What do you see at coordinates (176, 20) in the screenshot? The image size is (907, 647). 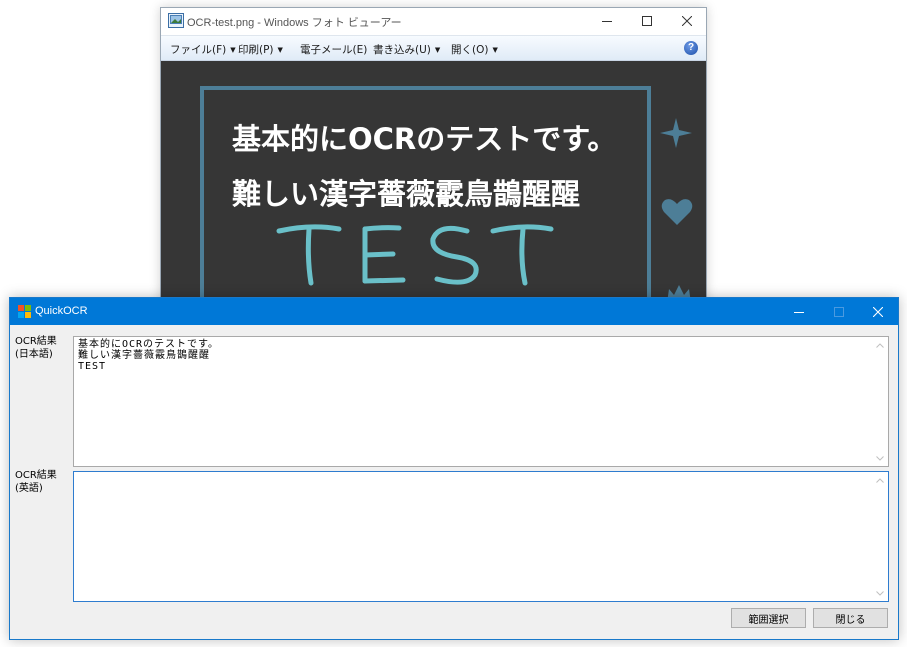 I see `photo-viewer-app-icon` at bounding box center [176, 20].